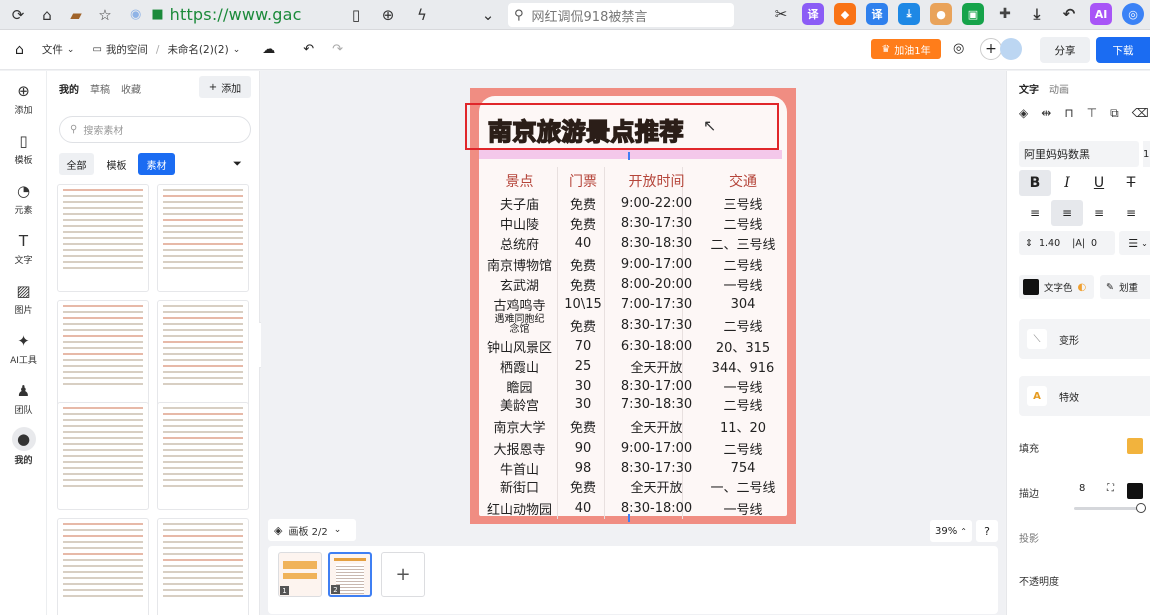 The height and width of the screenshot is (615, 1150). What do you see at coordinates (76, 15) in the screenshot?
I see `briefcase-icon: ▰` at bounding box center [76, 15].